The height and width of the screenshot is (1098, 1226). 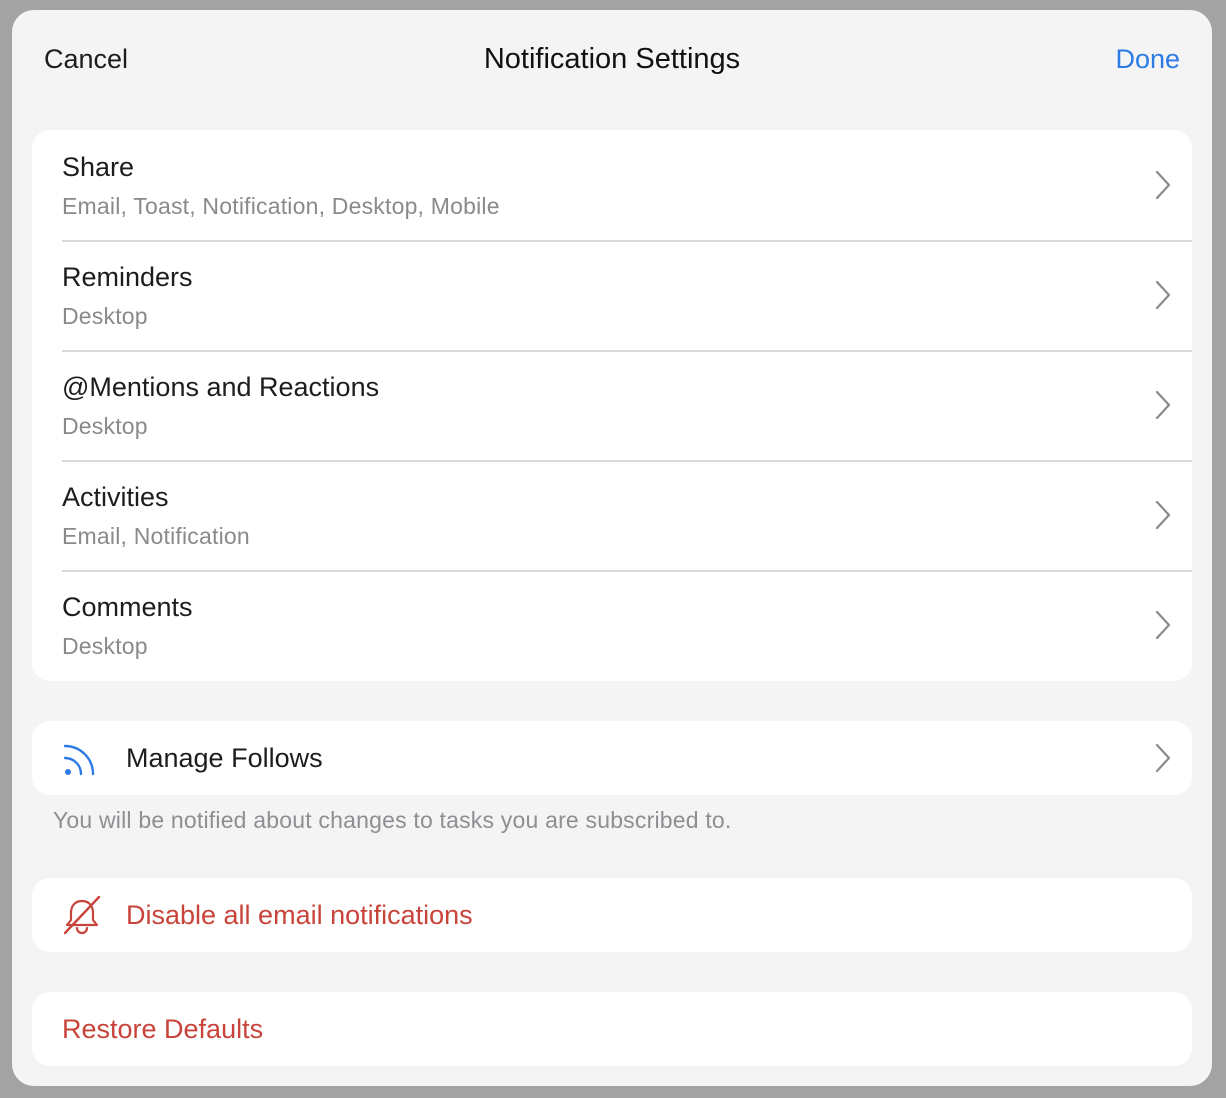 I want to click on page-title: Notification Settings, so click(x=612, y=59).